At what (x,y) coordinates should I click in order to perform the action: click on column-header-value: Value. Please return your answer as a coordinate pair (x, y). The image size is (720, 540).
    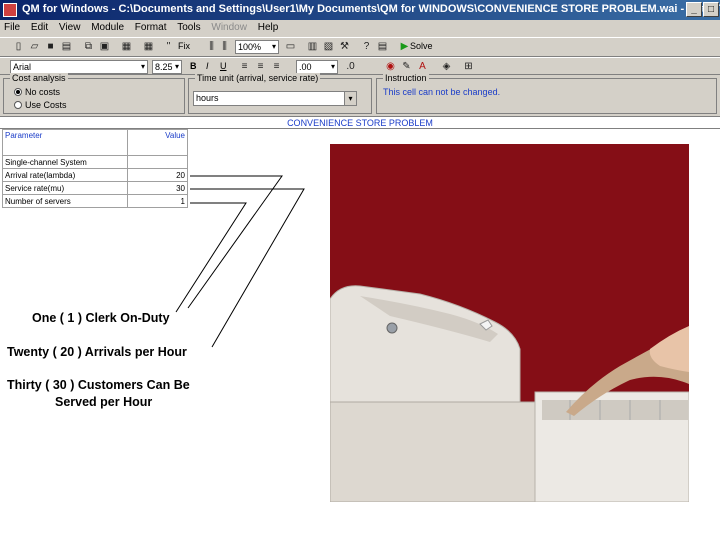
    Looking at the image, I should click on (157, 142).